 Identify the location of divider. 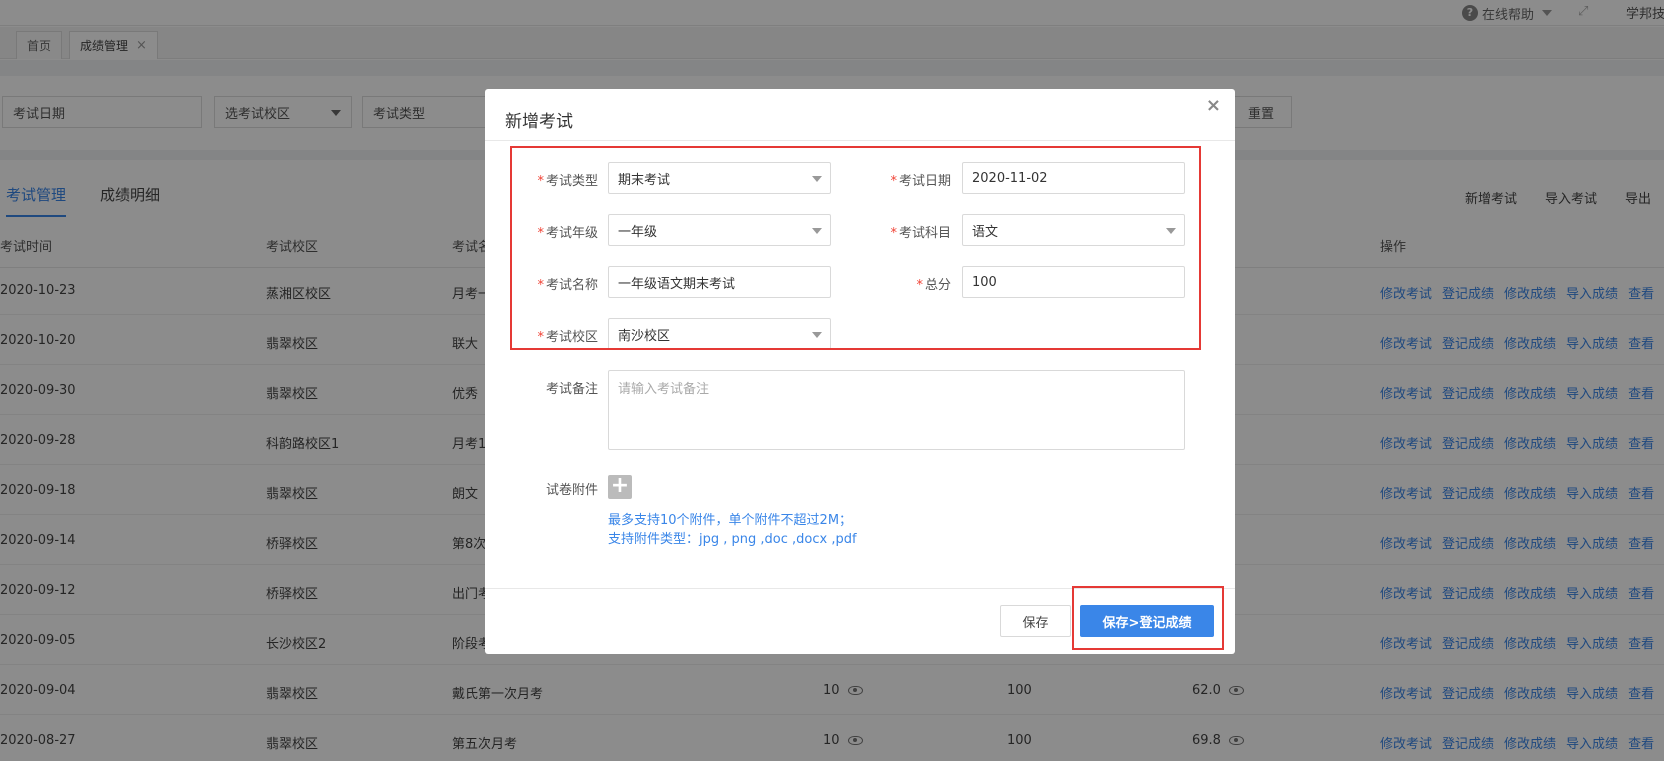
(860, 140).